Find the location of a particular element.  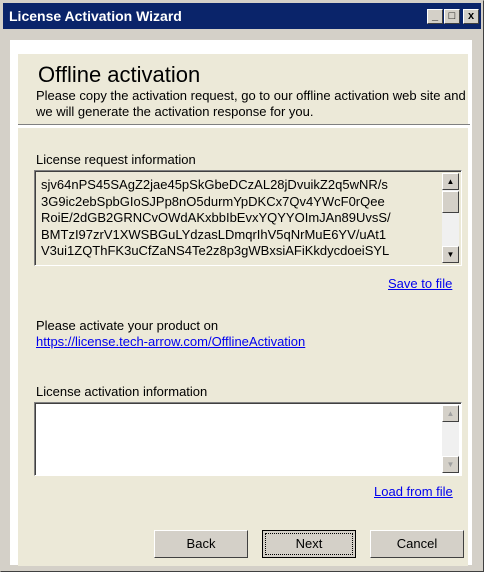

license-activation-textbox: ▲ ▼ is located at coordinates (248, 439).